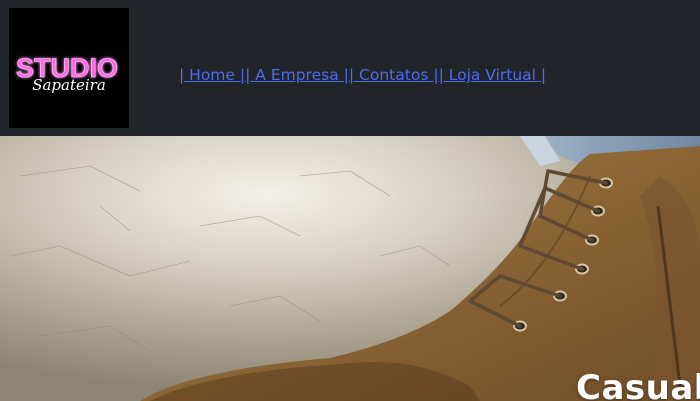 This screenshot has height=401, width=700. I want to click on hero-title: Casual, so click(638, 384).